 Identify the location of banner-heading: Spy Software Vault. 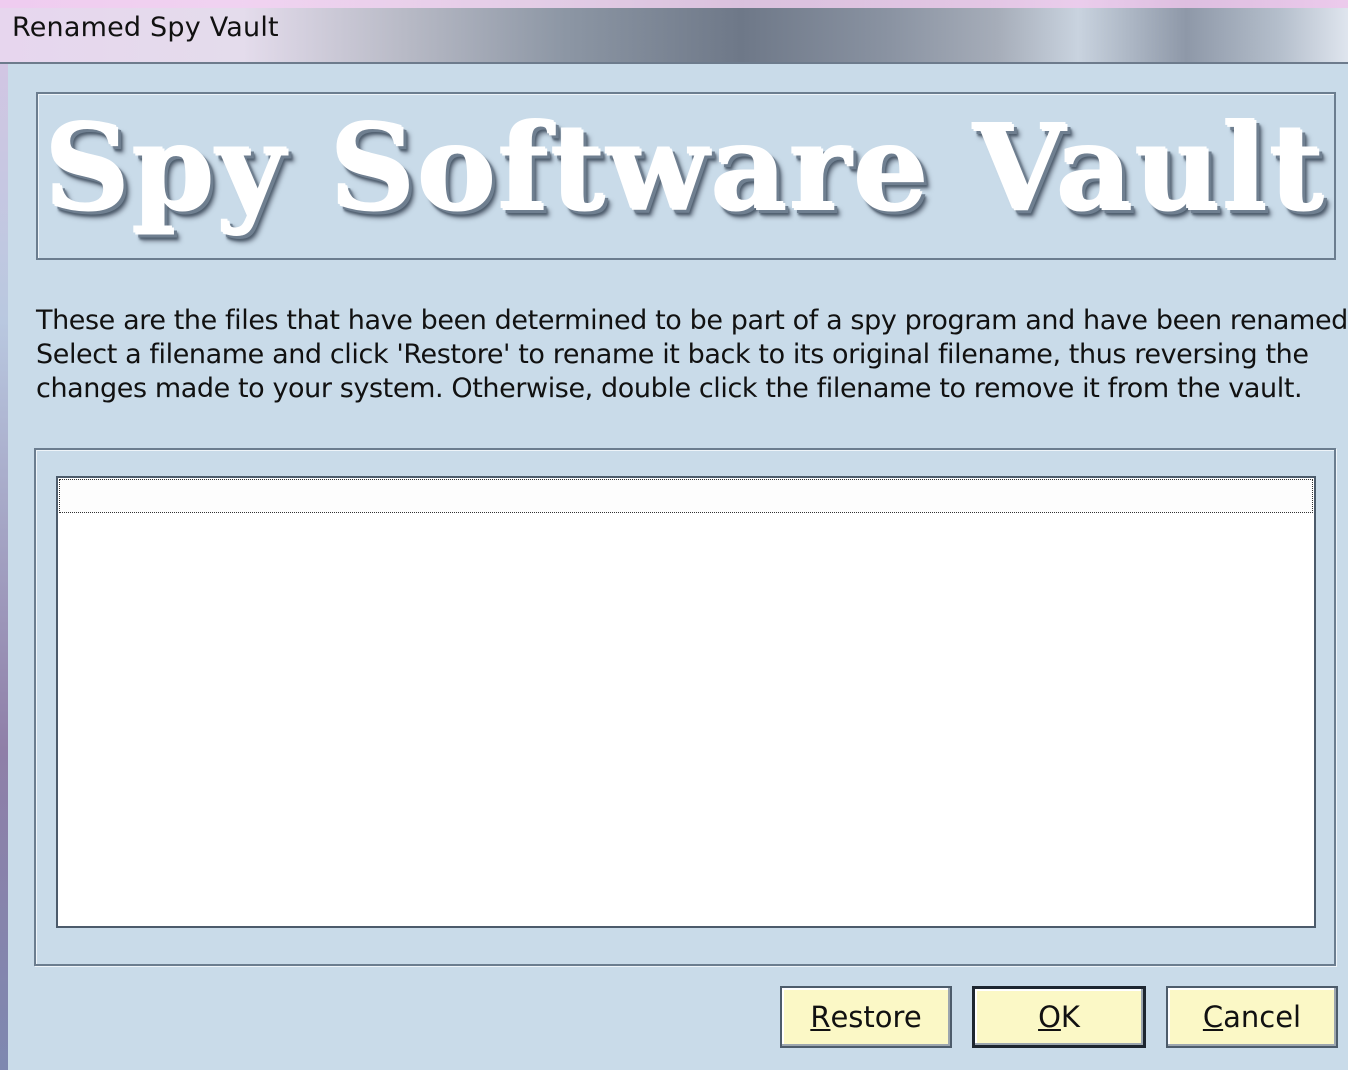
(686, 168).